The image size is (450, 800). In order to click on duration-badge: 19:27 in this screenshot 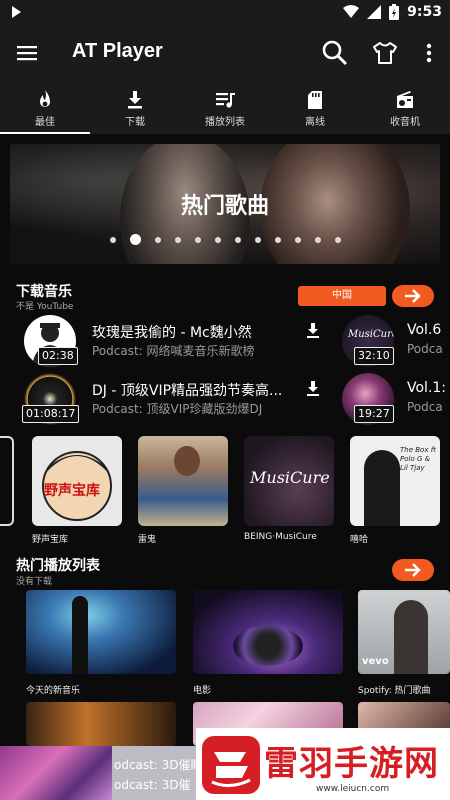, I will do `click(374, 414)`.